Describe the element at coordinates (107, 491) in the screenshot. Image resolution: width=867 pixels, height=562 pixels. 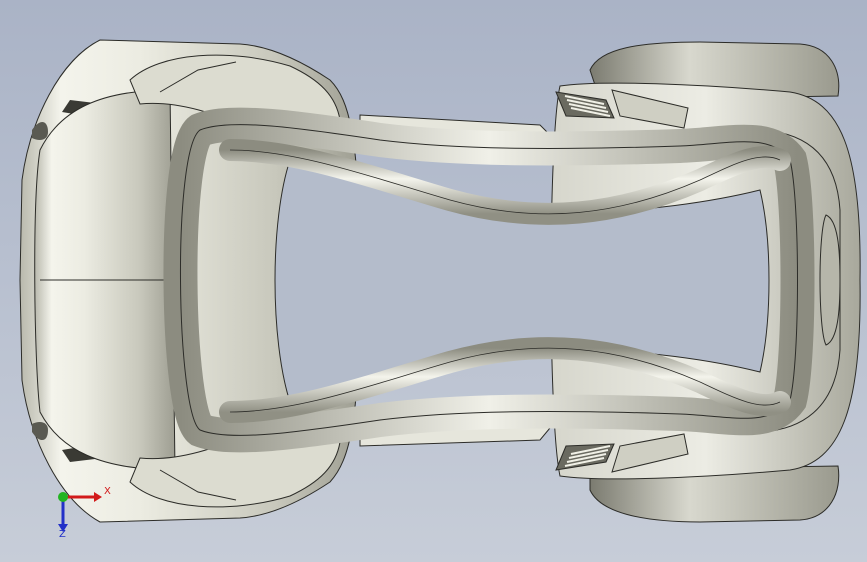
I see `x-axis-label: X` at that location.